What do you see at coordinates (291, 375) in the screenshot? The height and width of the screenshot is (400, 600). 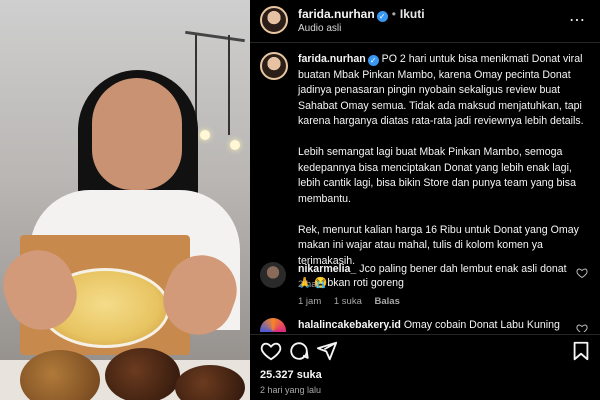 I see `likes-count: 25.327 suka` at bounding box center [291, 375].